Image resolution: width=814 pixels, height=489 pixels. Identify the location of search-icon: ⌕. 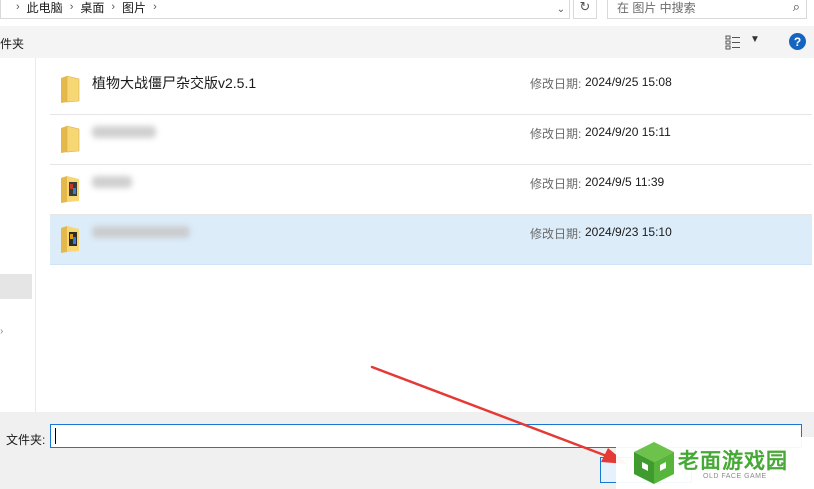
(796, 7).